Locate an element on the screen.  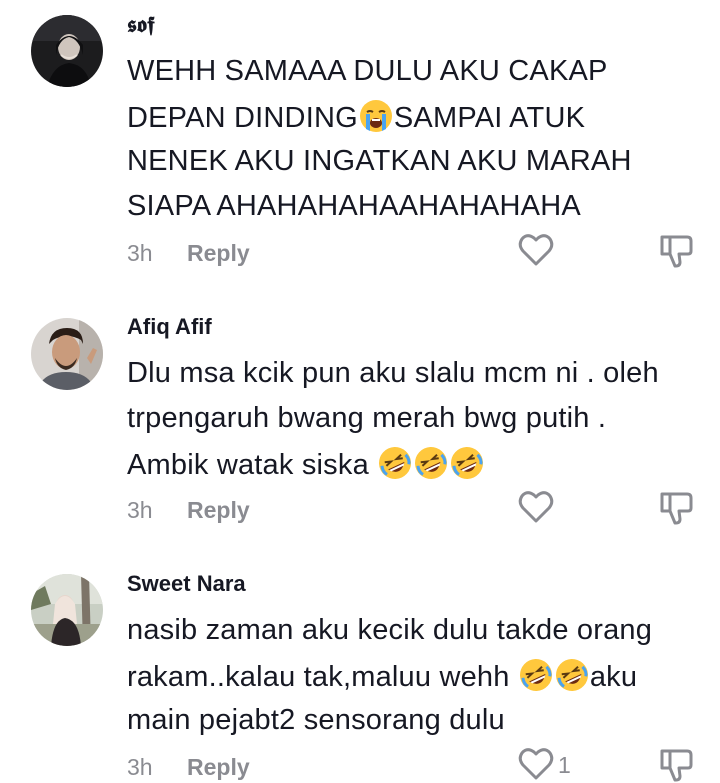
comment-text-segment: aku is located at coordinates (613, 677).